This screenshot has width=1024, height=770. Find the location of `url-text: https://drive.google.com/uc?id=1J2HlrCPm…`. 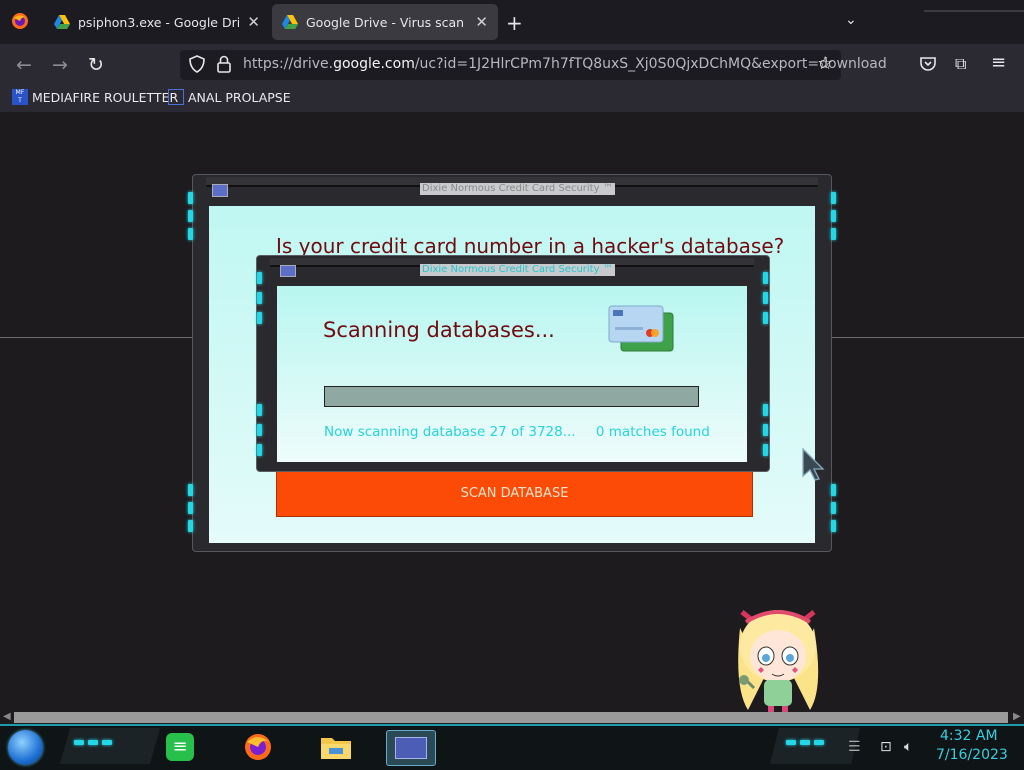

url-text: https://drive.google.com/uc?id=1J2HlrCPm… is located at coordinates (565, 64).